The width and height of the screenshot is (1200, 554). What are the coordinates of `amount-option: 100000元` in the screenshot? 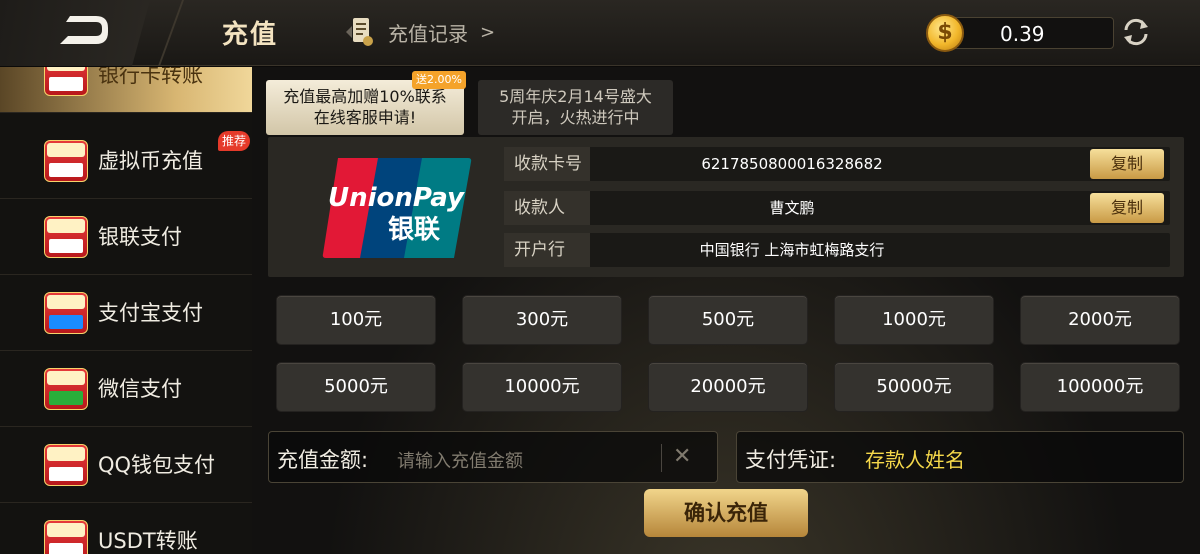 It's located at (1100, 387).